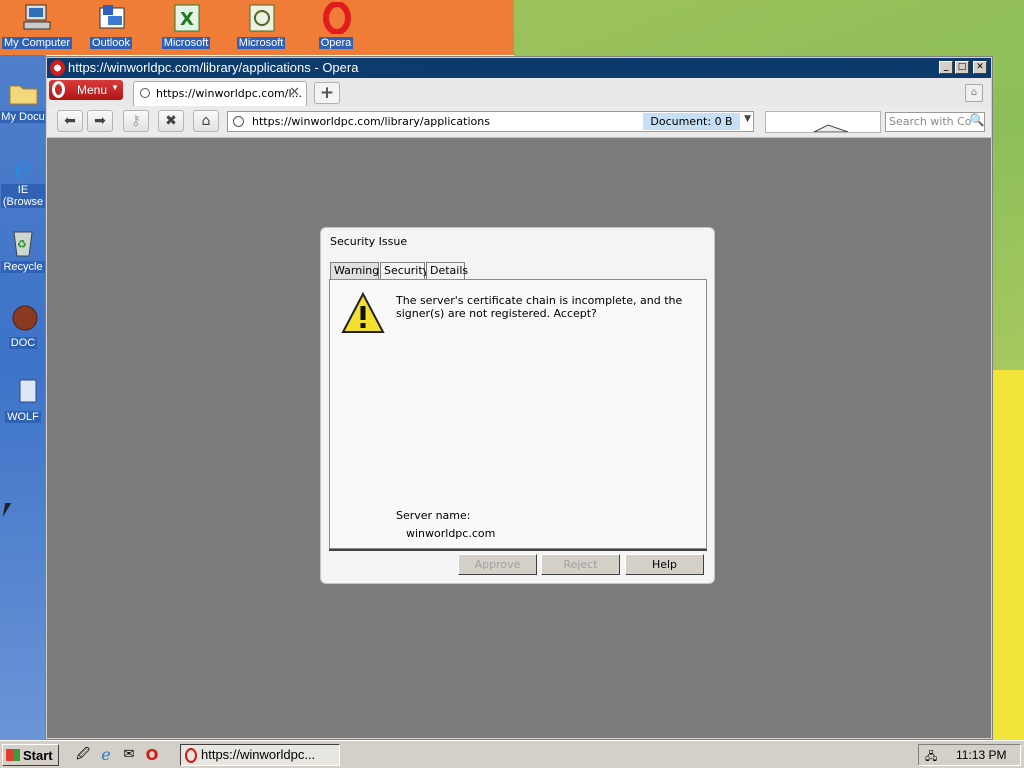  I want to click on opera-icon, so click(336, 18).